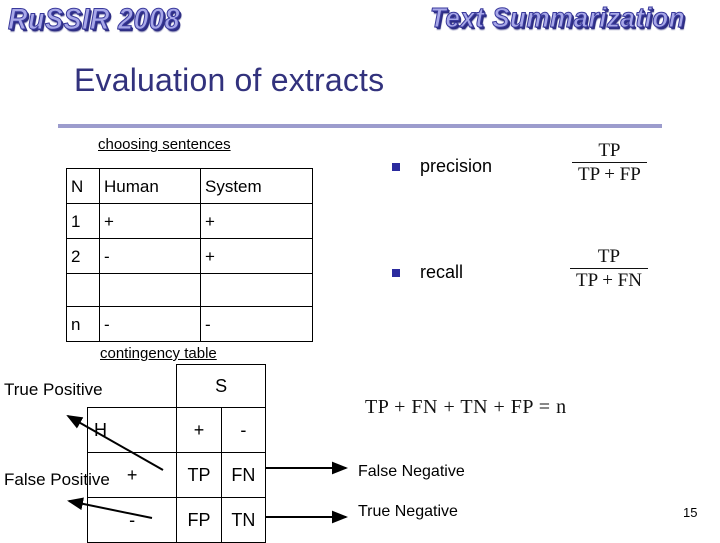 This screenshot has height=543, width=720. I want to click on table-row: 1 + +, so click(189, 221).